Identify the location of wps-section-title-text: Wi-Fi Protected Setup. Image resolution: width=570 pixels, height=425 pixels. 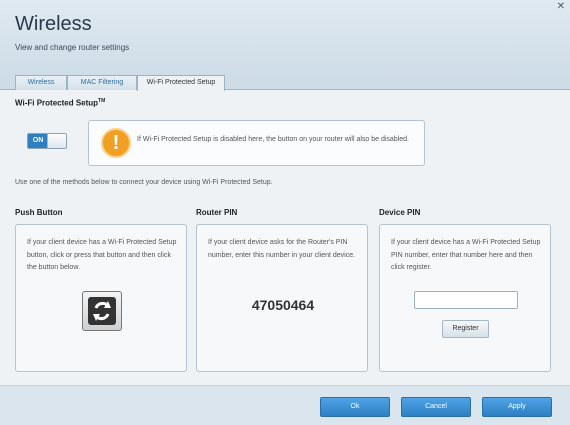
(57, 103).